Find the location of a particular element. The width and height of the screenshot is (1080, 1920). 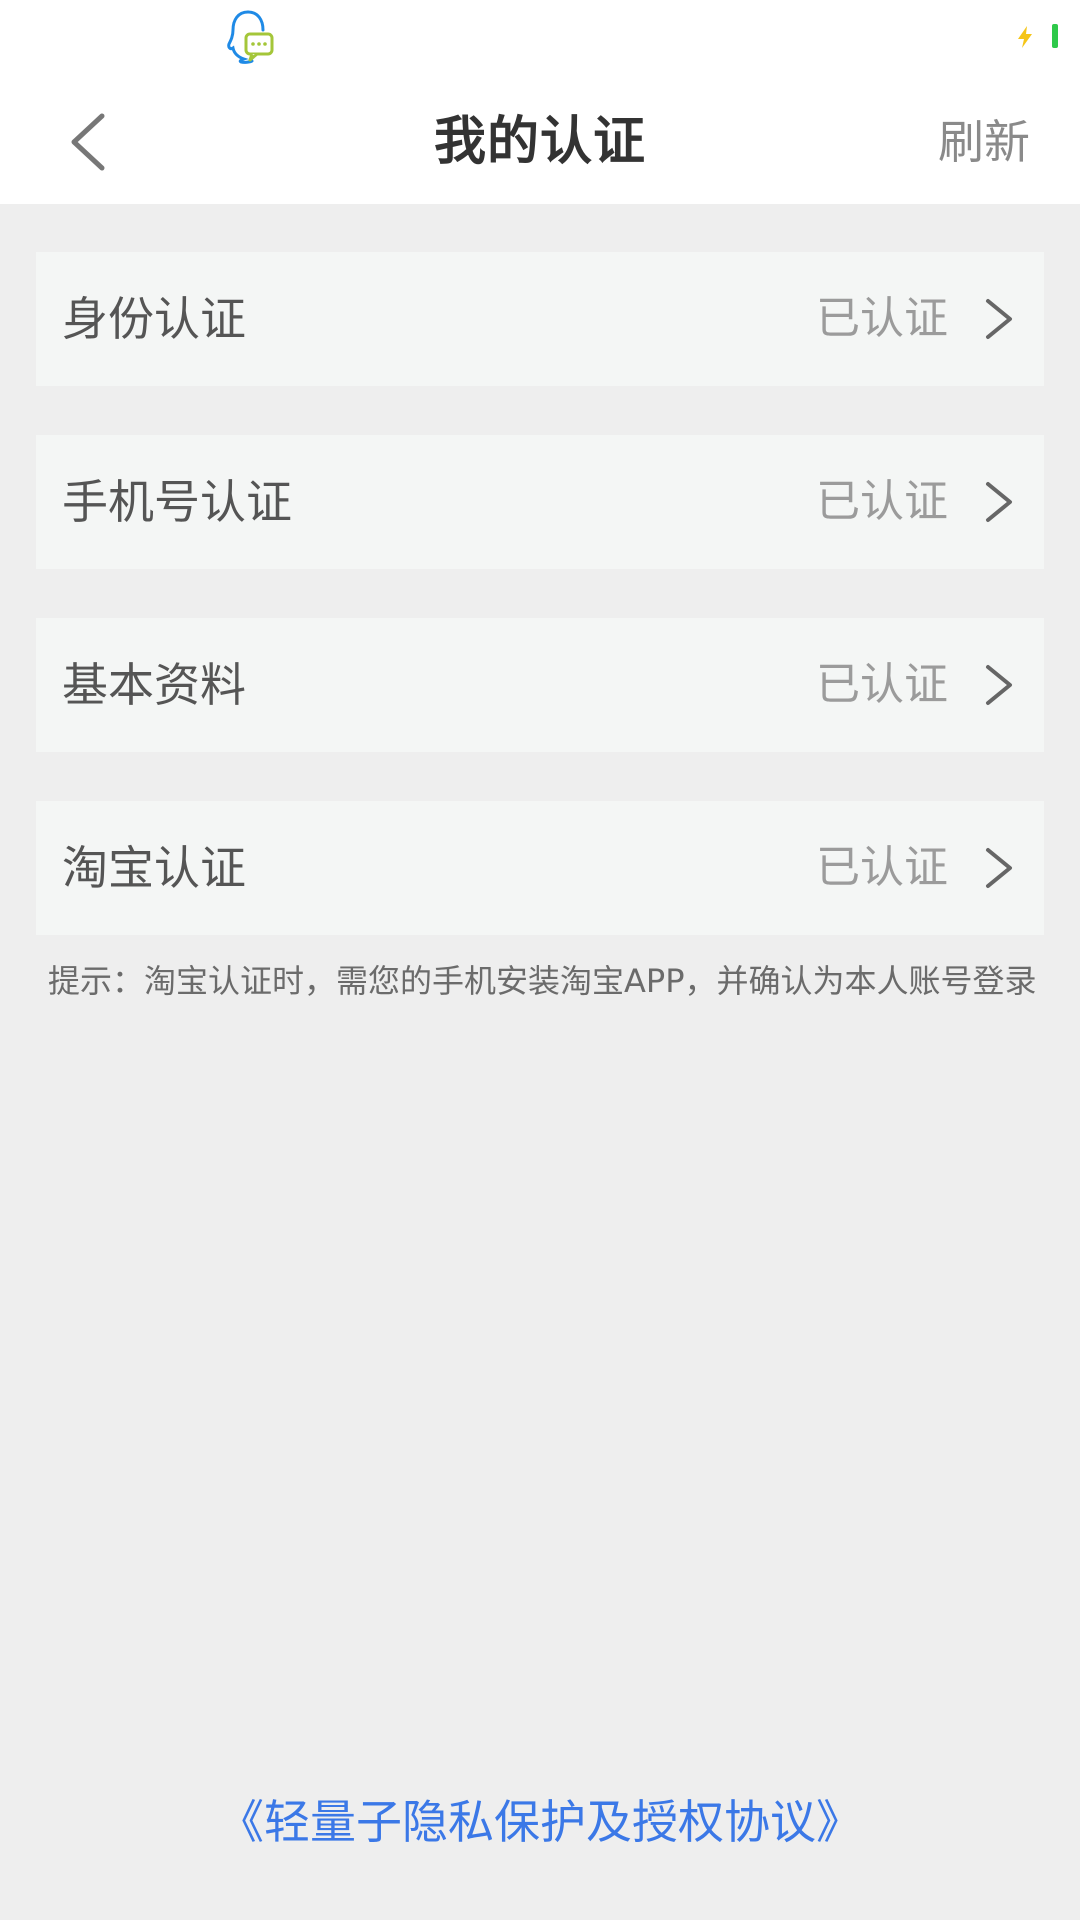

privacy-agreement-link: 《轻量子隐私保护及授权协议》 is located at coordinates (540, 1819).